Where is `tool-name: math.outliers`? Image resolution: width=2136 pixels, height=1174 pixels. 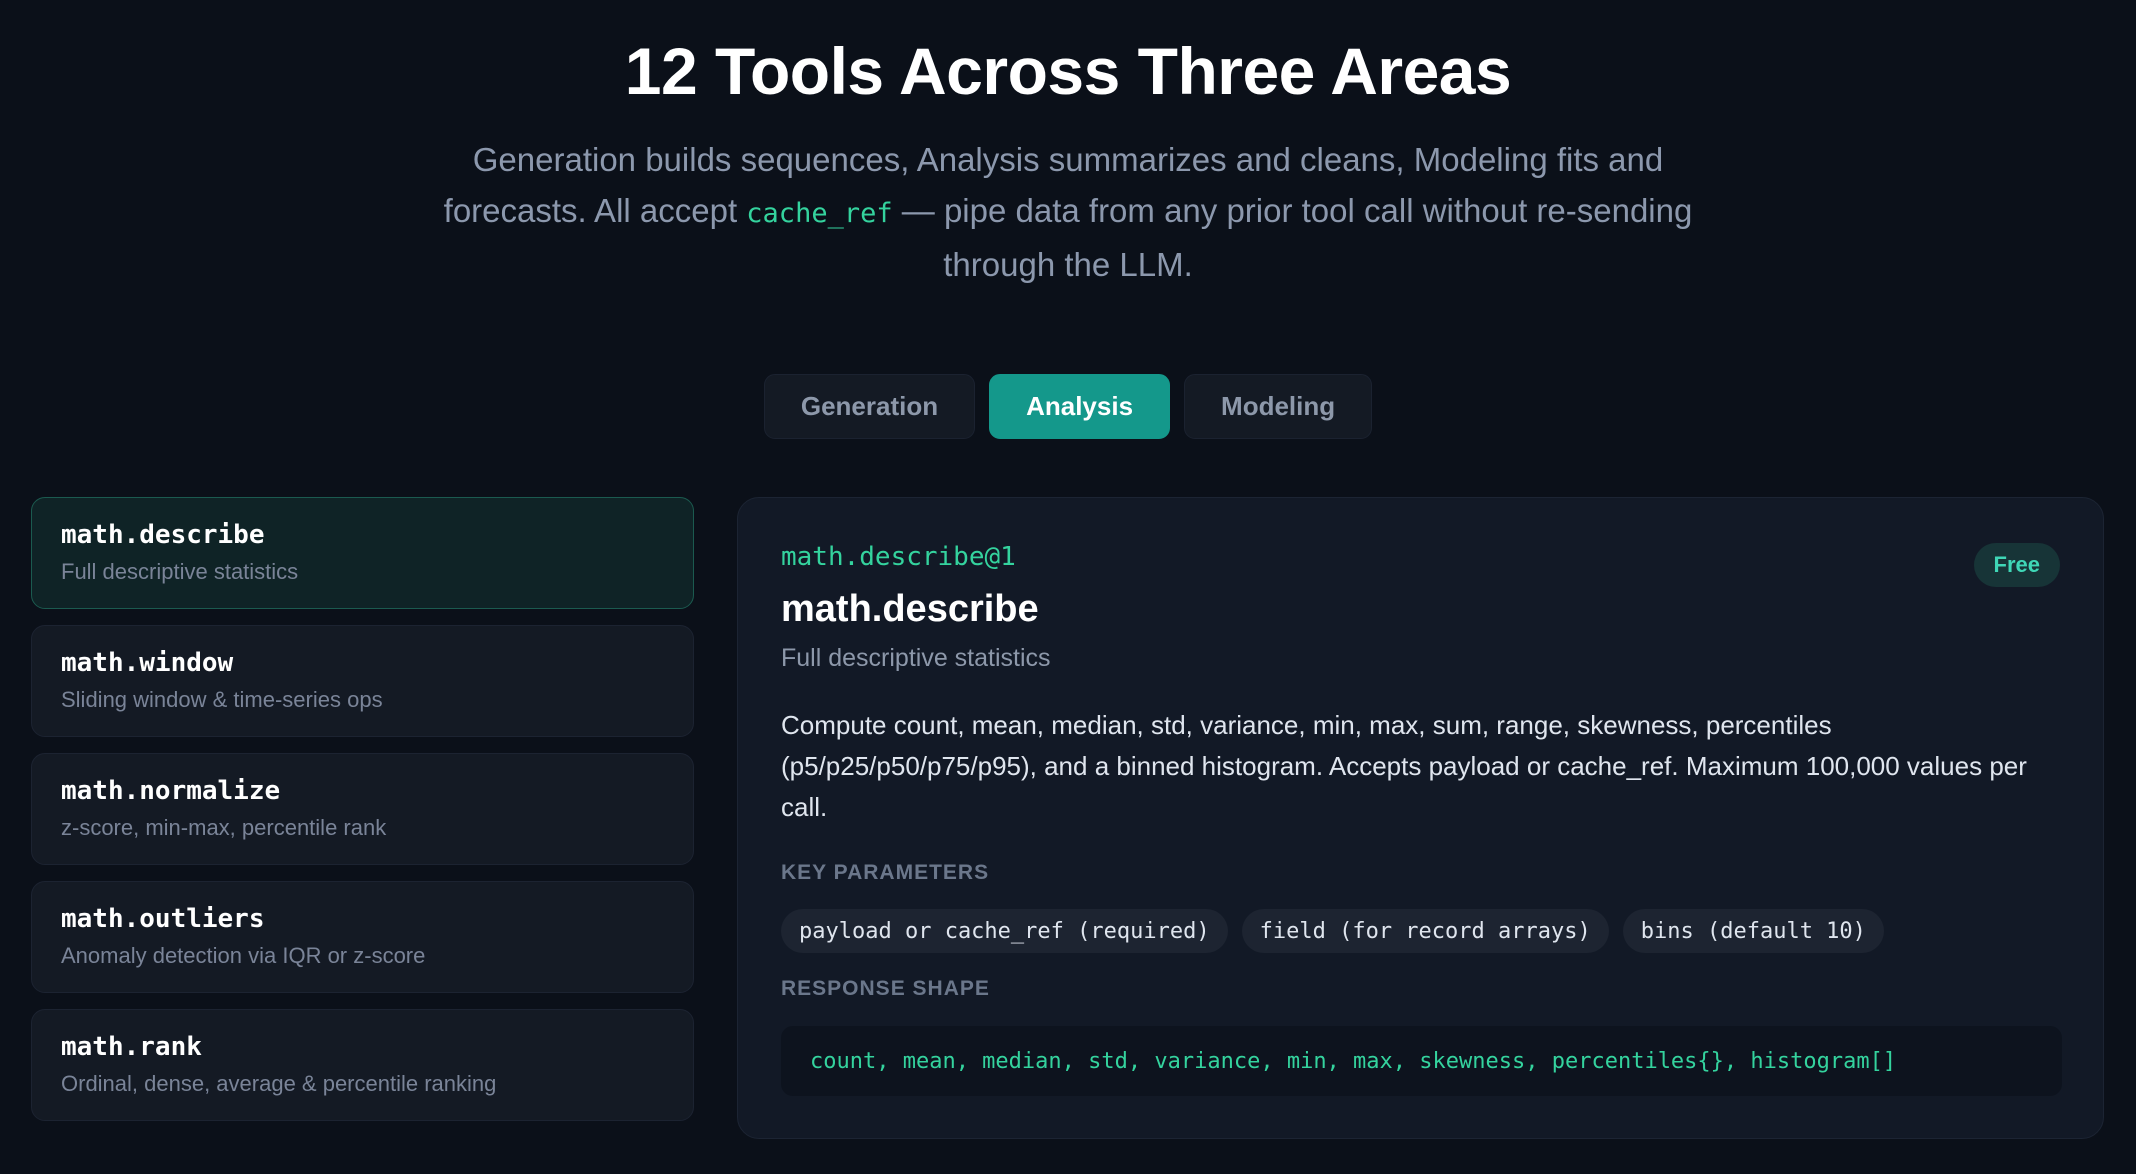
tool-name: math.outliers is located at coordinates (163, 919).